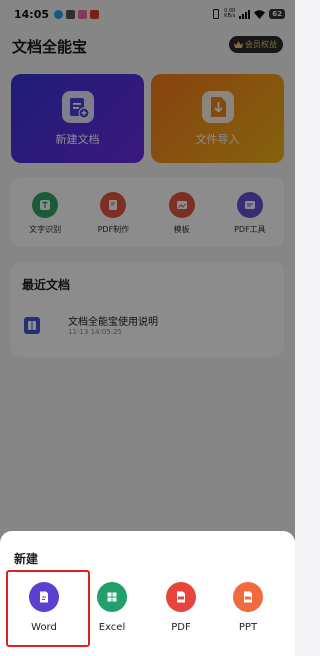 The width and height of the screenshot is (320, 656). What do you see at coordinates (44, 597) in the screenshot?
I see `word-doc-icon` at bounding box center [44, 597].